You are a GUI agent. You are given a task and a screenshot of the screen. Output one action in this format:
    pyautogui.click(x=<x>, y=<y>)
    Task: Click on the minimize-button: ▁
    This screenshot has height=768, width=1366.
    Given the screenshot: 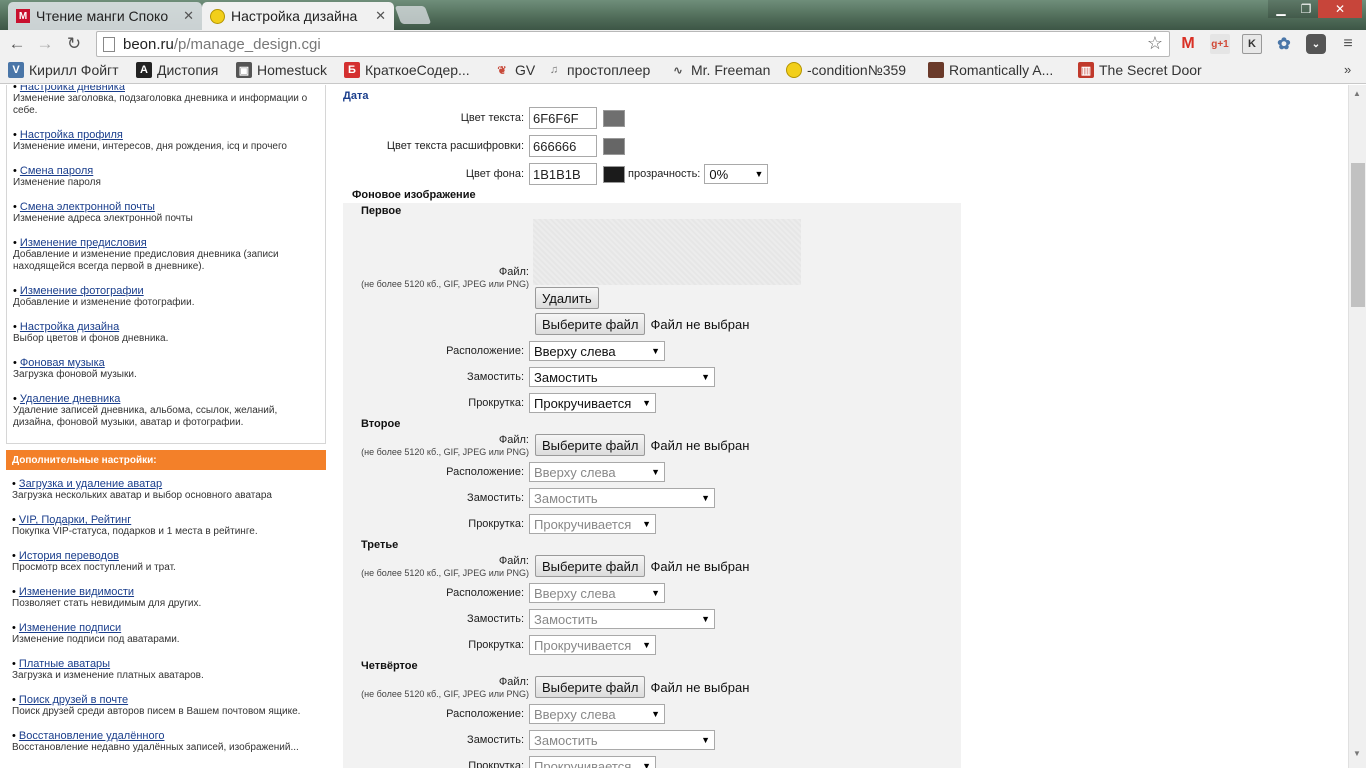 What is the action you would take?
    pyautogui.click(x=1281, y=9)
    